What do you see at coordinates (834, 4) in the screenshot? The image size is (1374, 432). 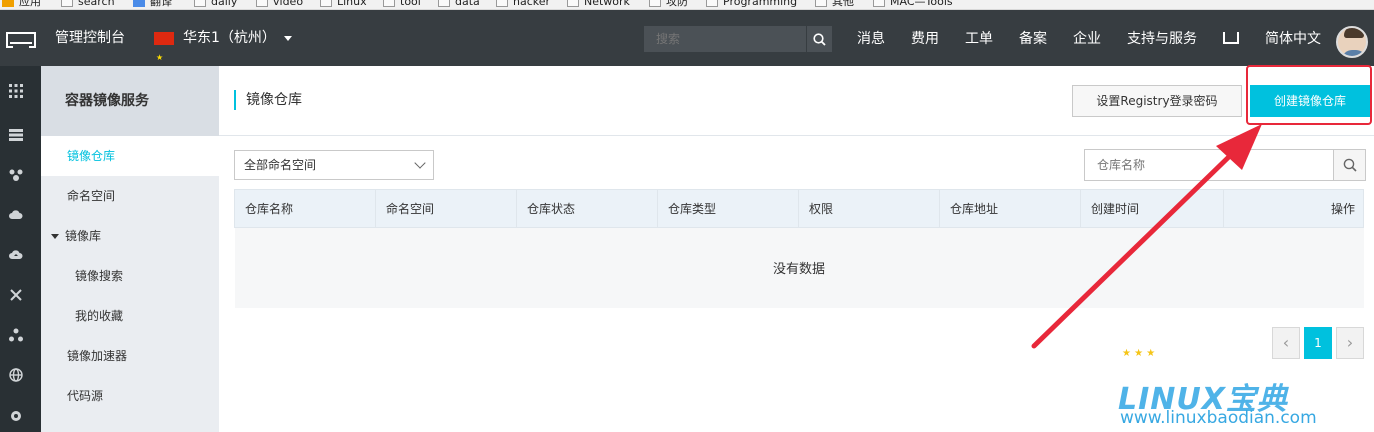 I see `bookmark-other: 其他` at bounding box center [834, 4].